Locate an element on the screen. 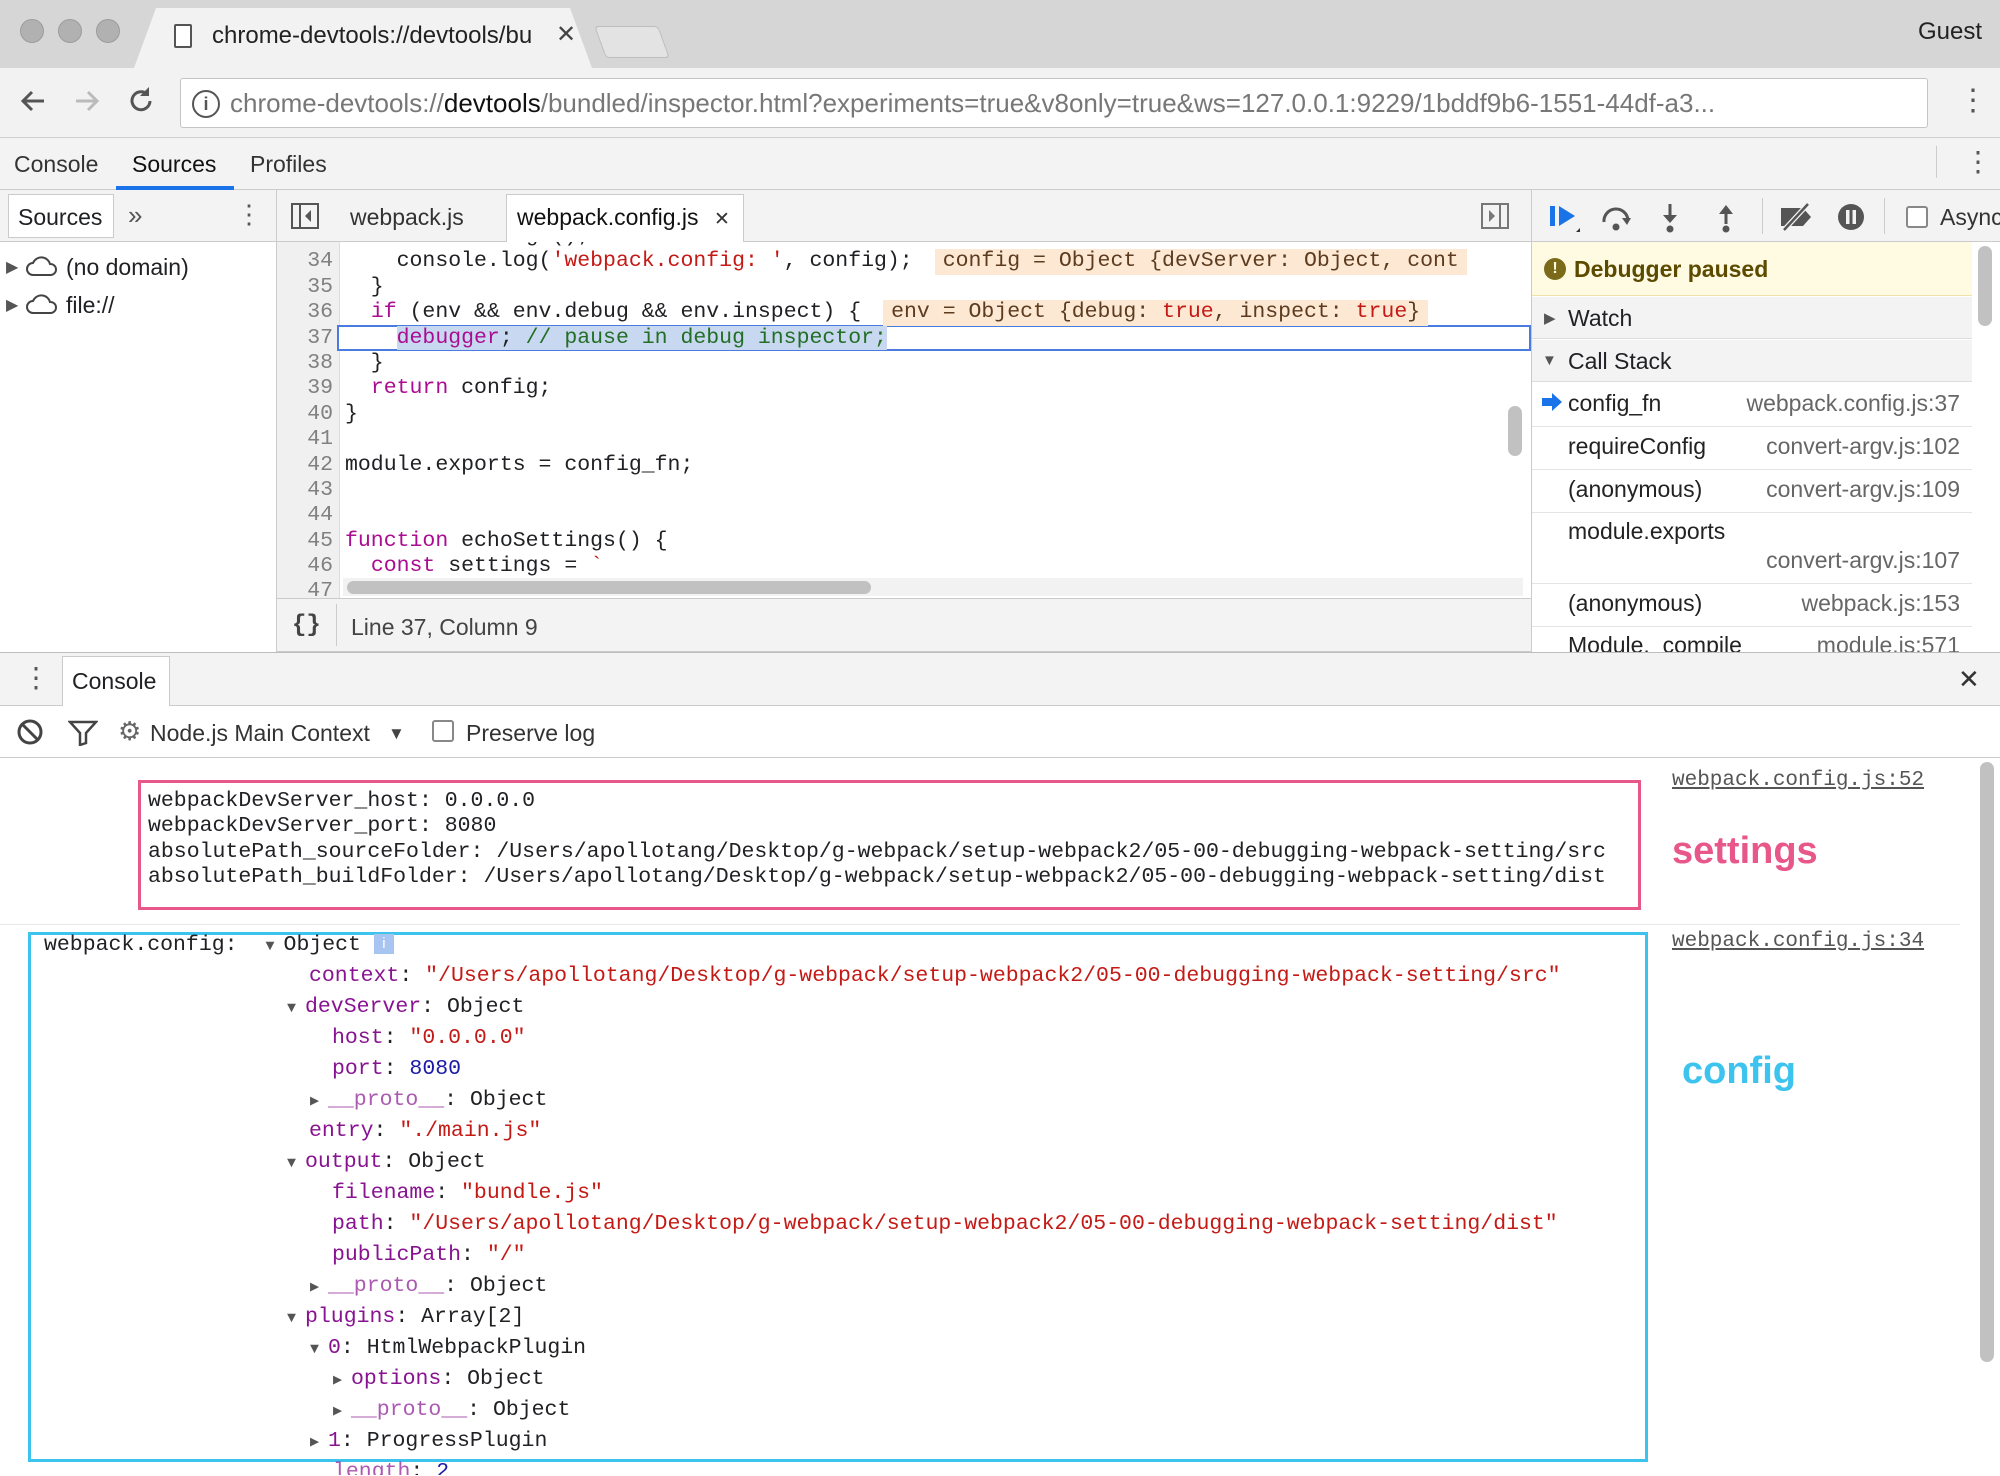 This screenshot has width=2000, height=1476. clear-console-icon is located at coordinates (30, 732).